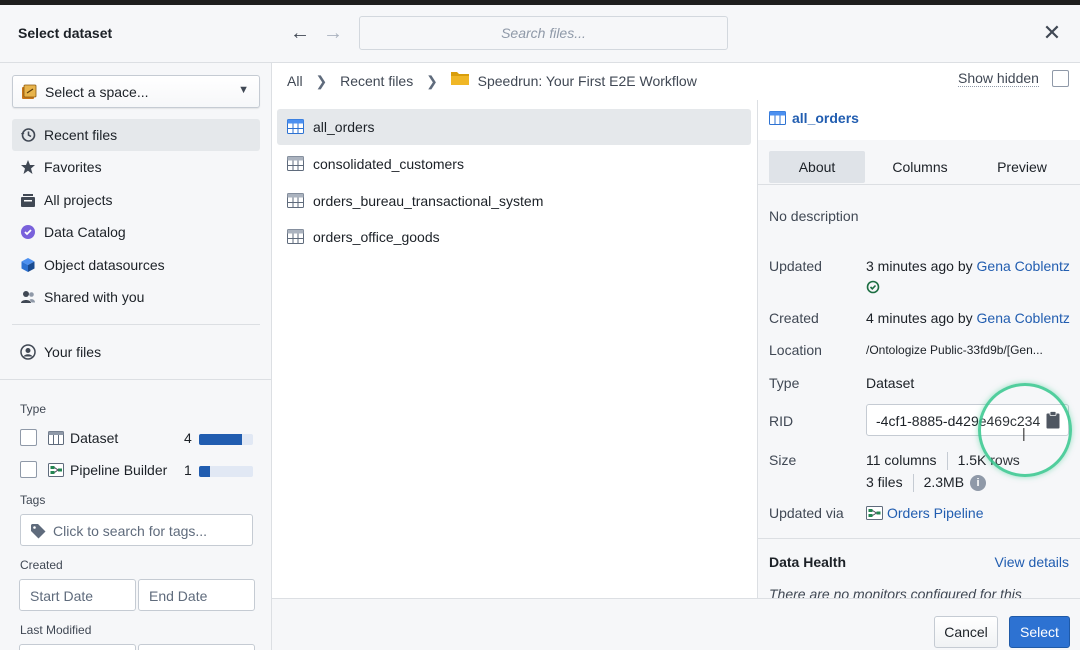  I want to click on updated-time: 3 minutes ago by, so click(921, 266).